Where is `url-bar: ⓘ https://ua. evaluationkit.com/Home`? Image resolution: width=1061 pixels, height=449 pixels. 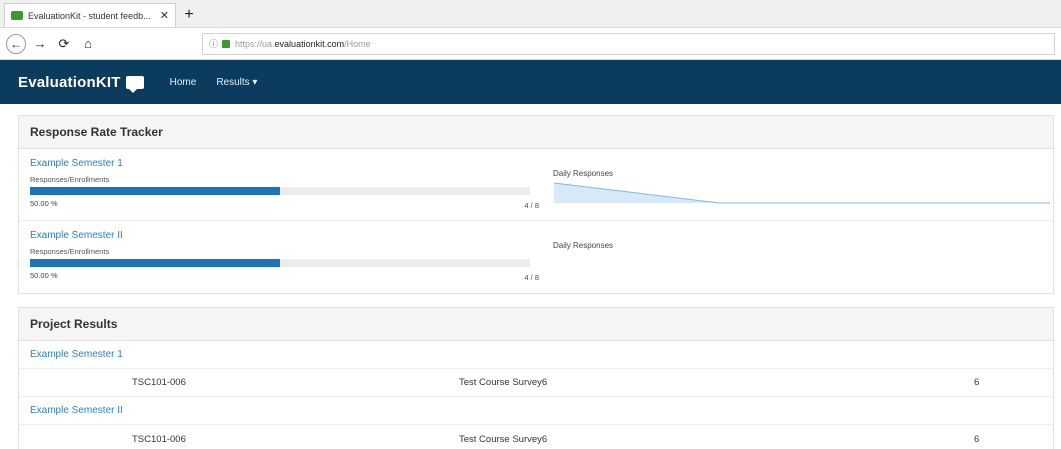 url-bar: ⓘ https://ua. evaluationkit.com/Home is located at coordinates (628, 43).